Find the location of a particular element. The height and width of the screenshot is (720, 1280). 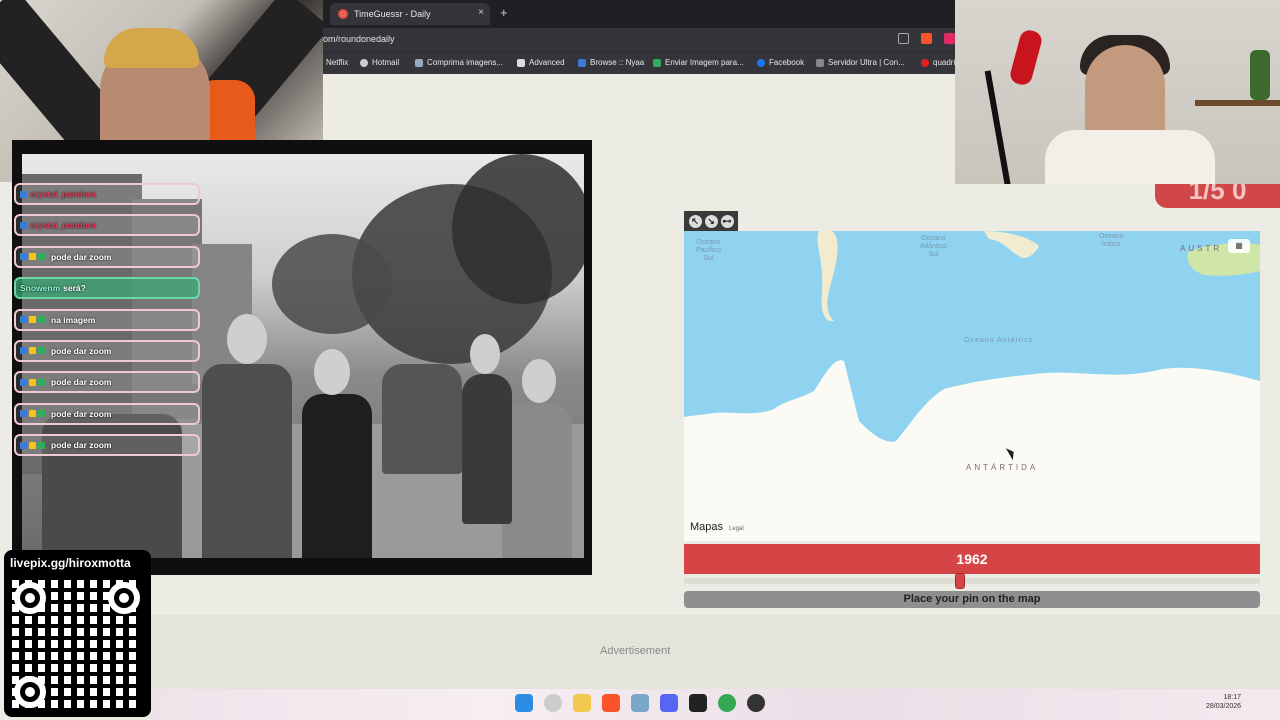

bookmark-hotmail: Hotmail is located at coordinates (379, 62).